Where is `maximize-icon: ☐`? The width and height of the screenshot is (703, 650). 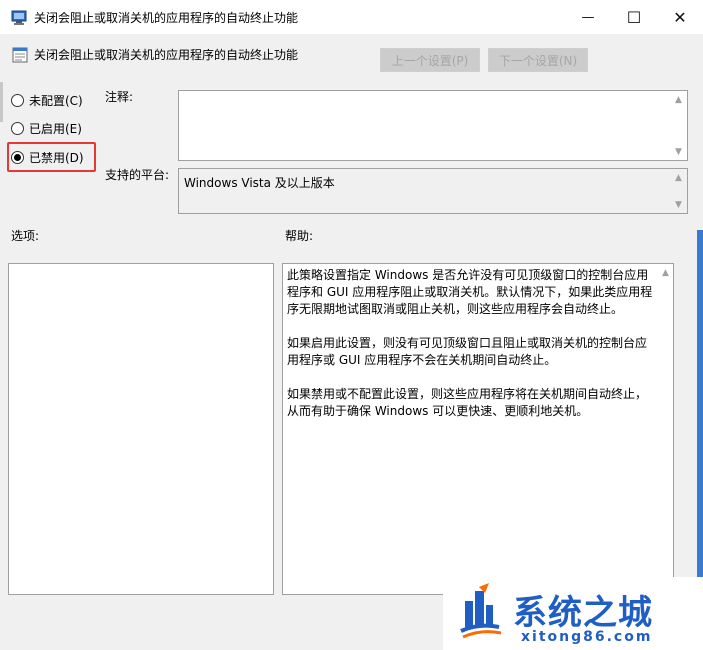 maximize-icon: ☐ is located at coordinates (634, 17).